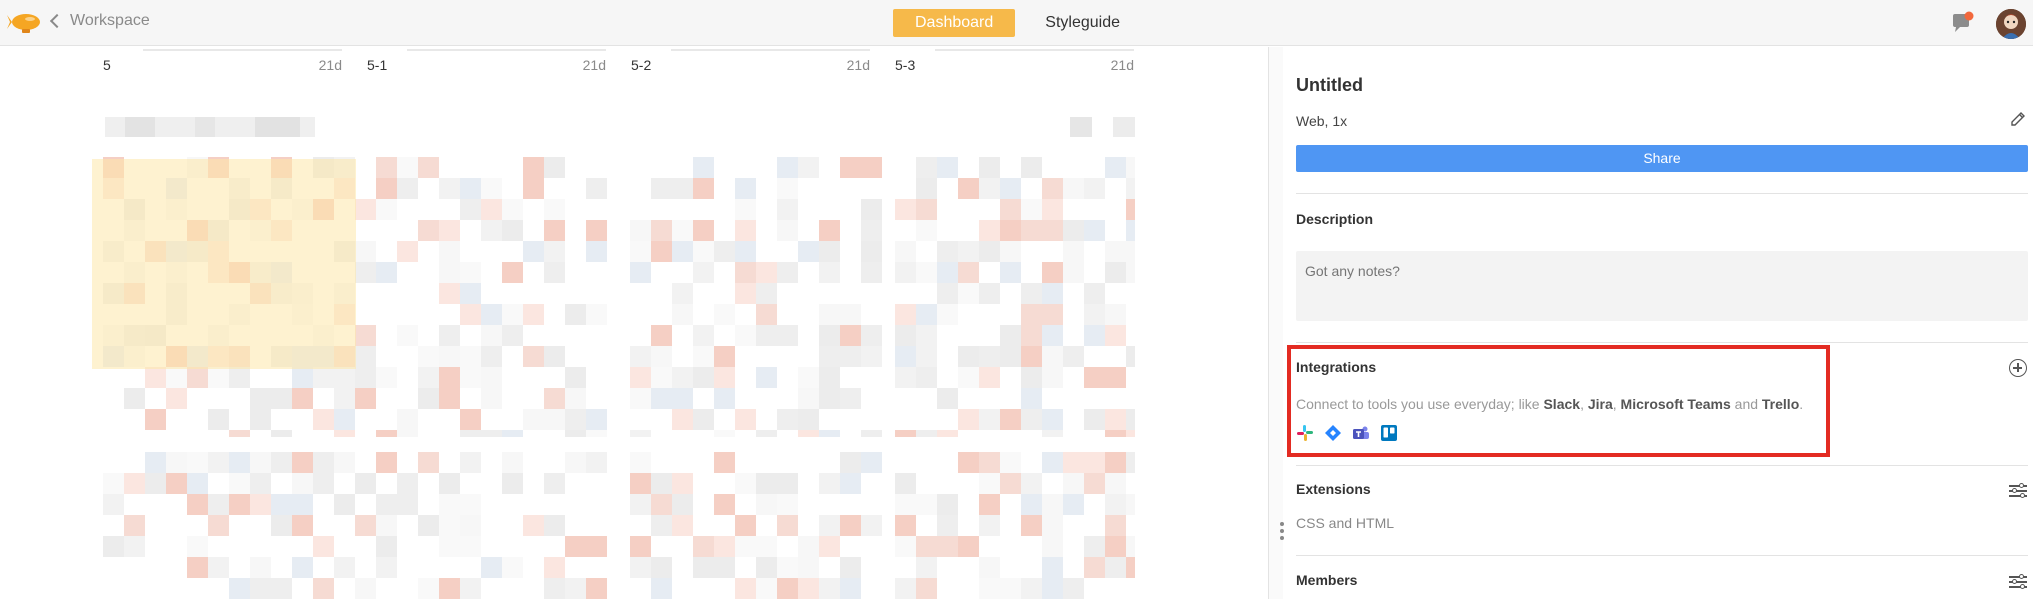 The image size is (2033, 599). Describe the element at coordinates (1675, 404) in the screenshot. I see `teams-name: Microsoft Teams` at that location.